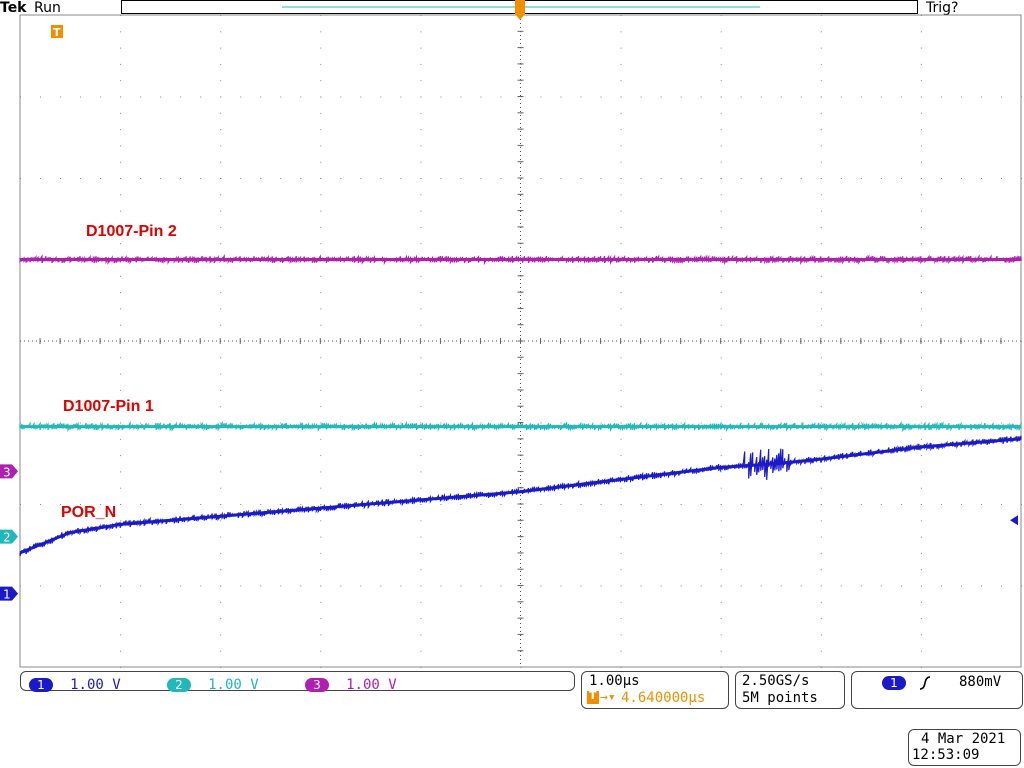 Image resolution: width=1024 pixels, height=768 pixels. I want to click on ch3-scale: 1.00 V, so click(371, 685).